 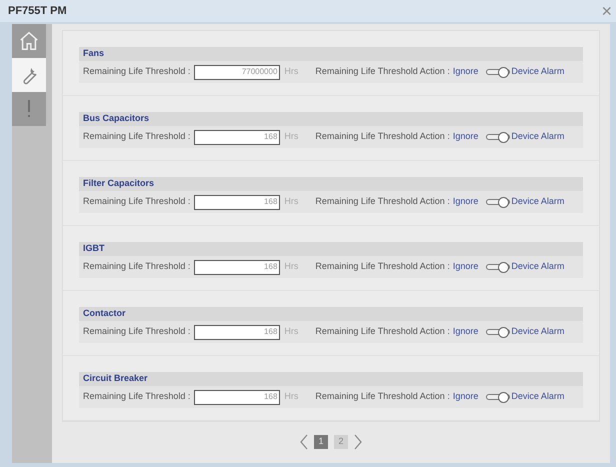 I want to click on previous-icon, so click(x=304, y=442).